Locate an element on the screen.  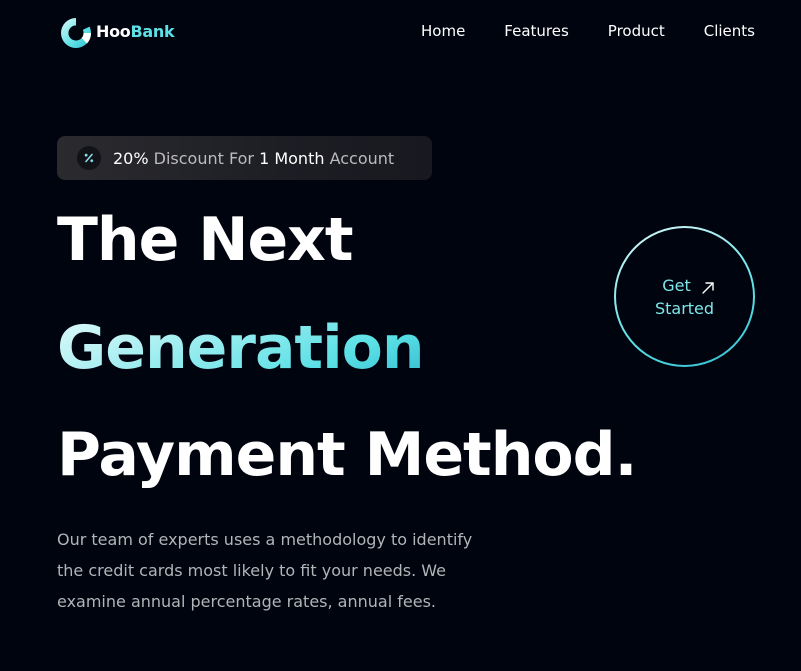
get-started-row1: Get is located at coordinates (688, 285).